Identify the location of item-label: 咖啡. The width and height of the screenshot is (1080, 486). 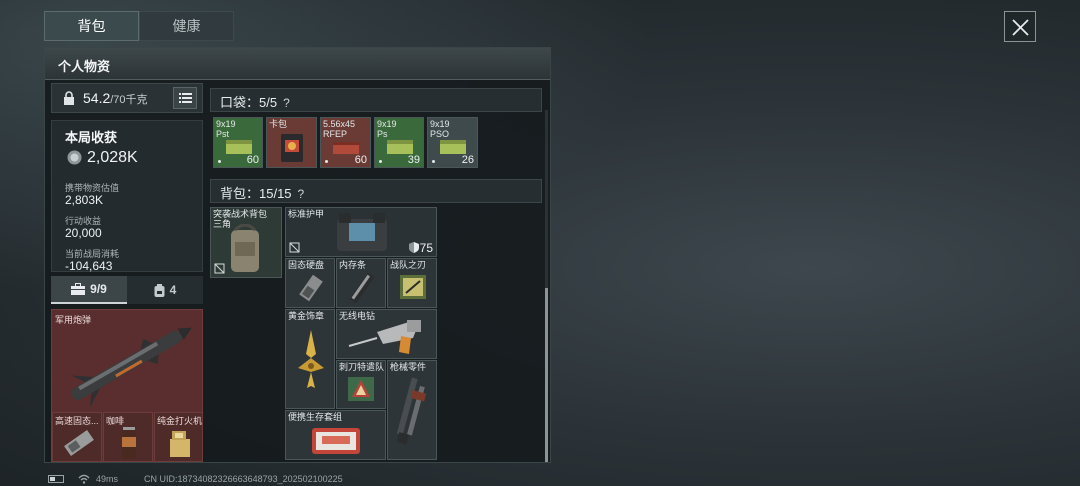
(115, 421).